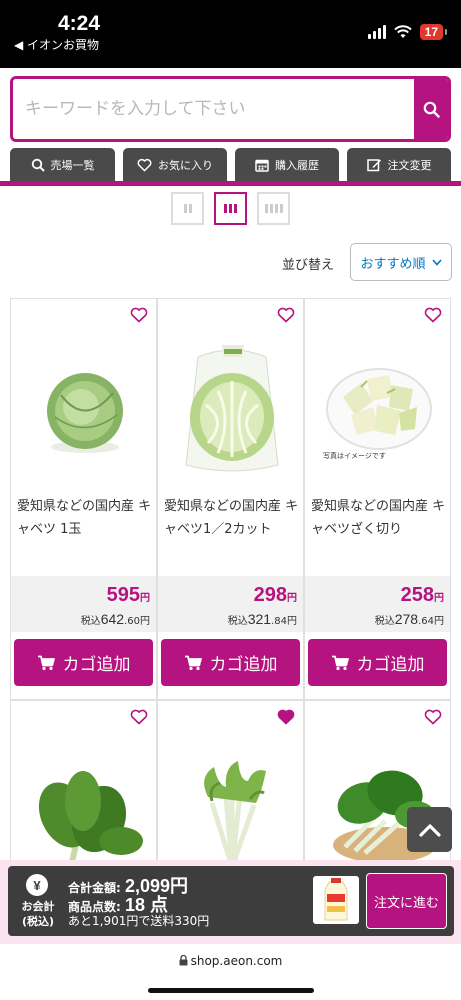 The width and height of the screenshot is (461, 1000). What do you see at coordinates (231, 990) in the screenshot?
I see `home-indicator` at bounding box center [231, 990].